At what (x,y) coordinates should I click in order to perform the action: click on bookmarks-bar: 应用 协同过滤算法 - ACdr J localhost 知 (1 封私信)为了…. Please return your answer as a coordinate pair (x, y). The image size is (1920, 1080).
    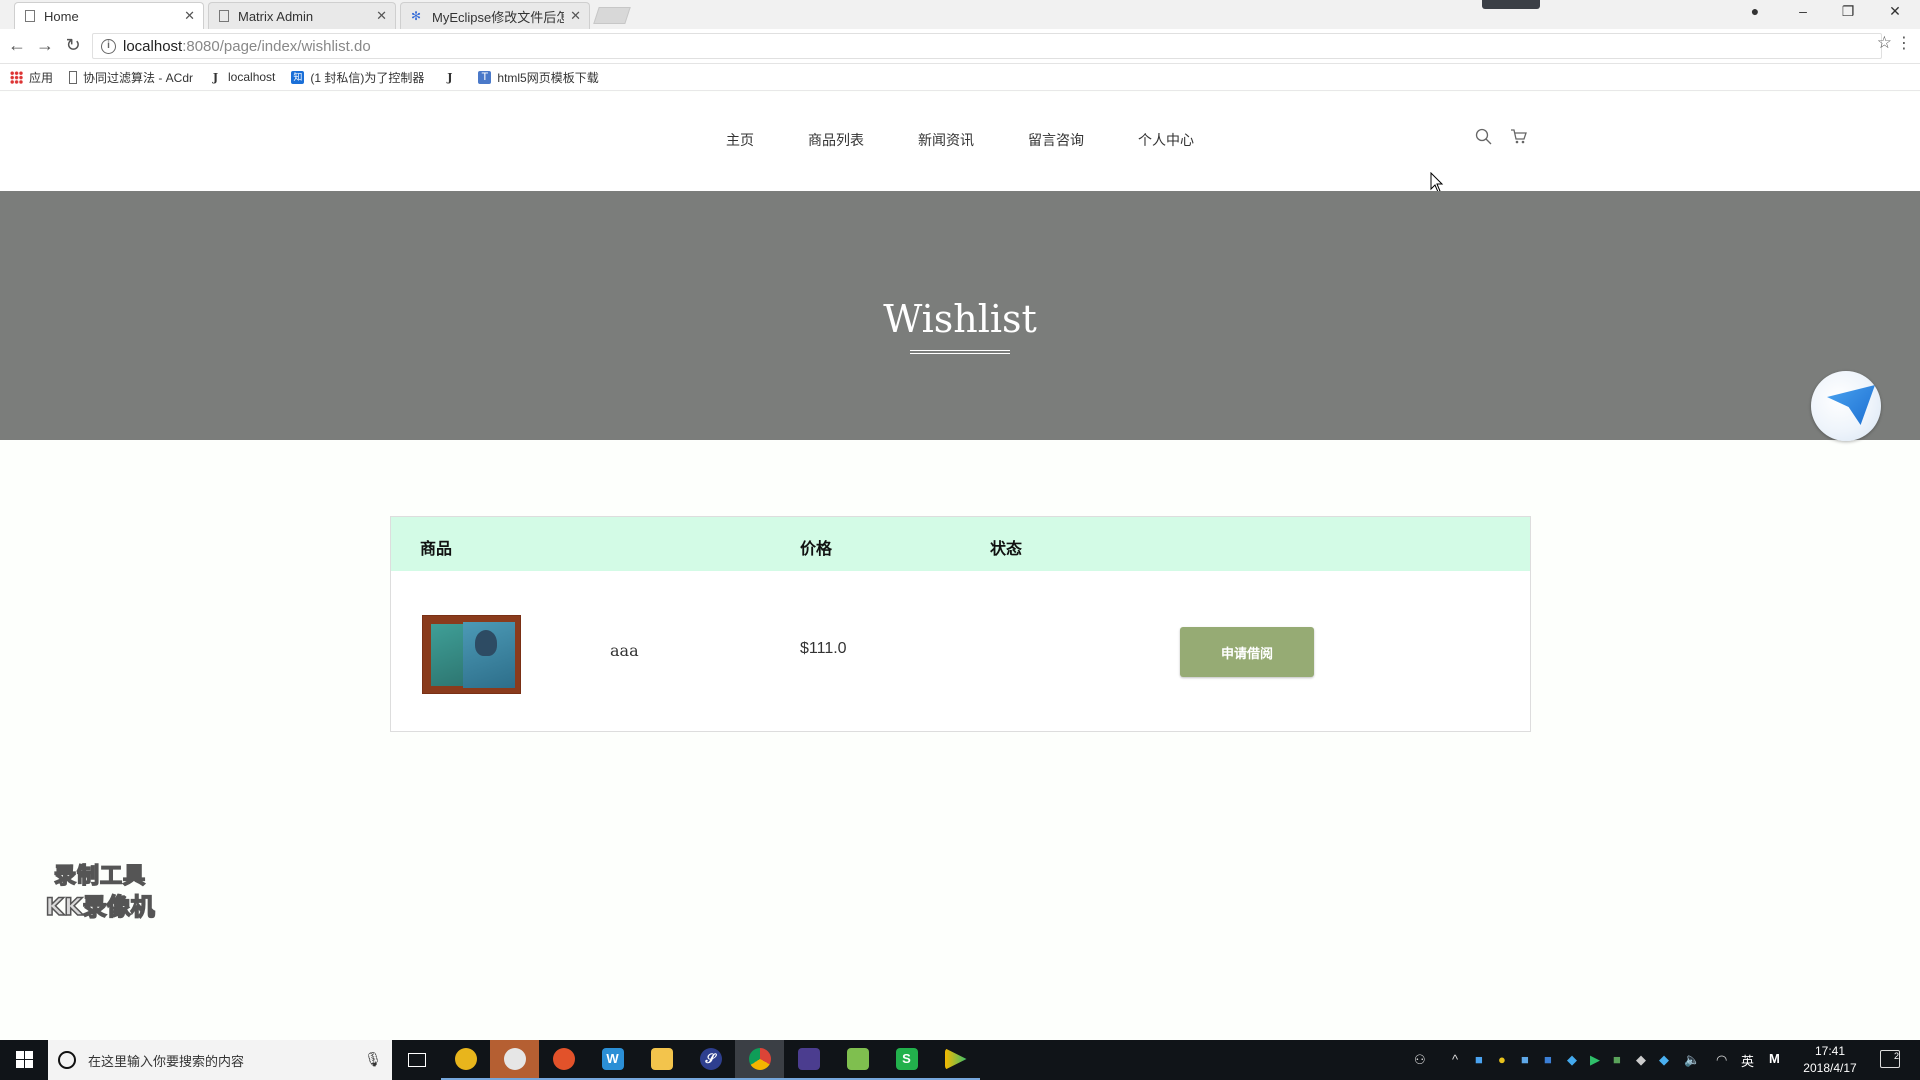
    Looking at the image, I should click on (960, 77).